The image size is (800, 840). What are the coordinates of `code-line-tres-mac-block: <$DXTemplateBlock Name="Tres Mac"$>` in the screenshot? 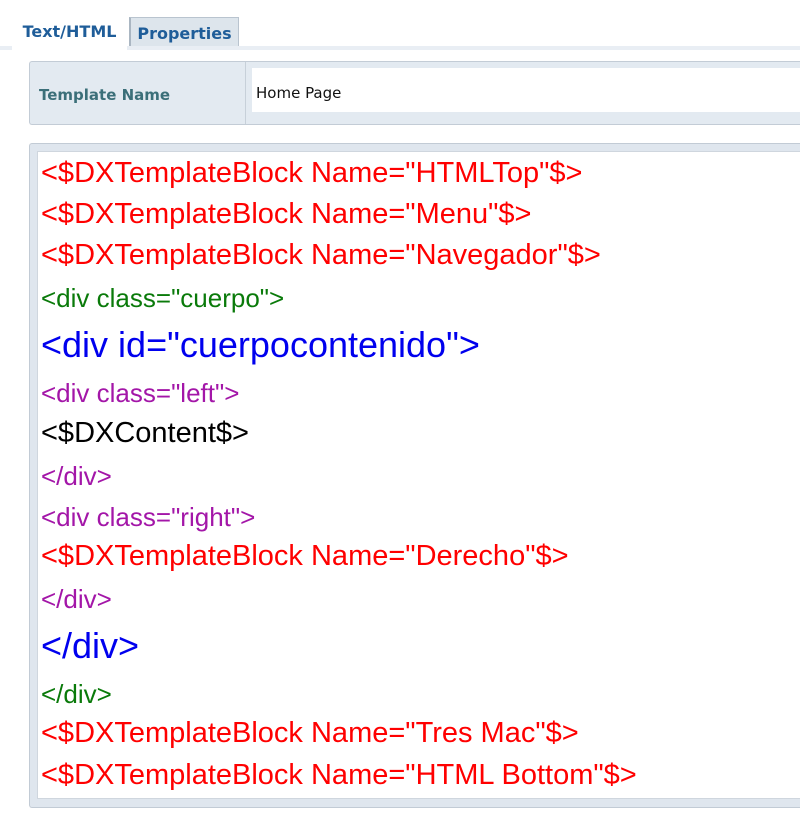 It's located at (310, 733).